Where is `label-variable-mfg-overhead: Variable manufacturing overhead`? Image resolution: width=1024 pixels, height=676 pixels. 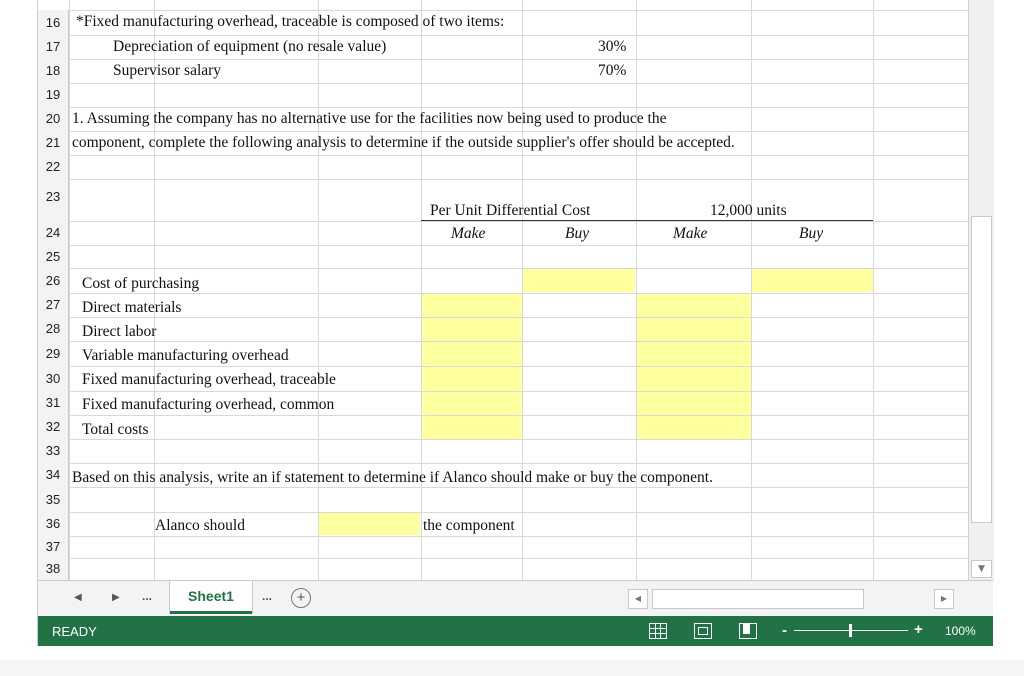
label-variable-mfg-overhead: Variable manufacturing overhead is located at coordinates (185, 356).